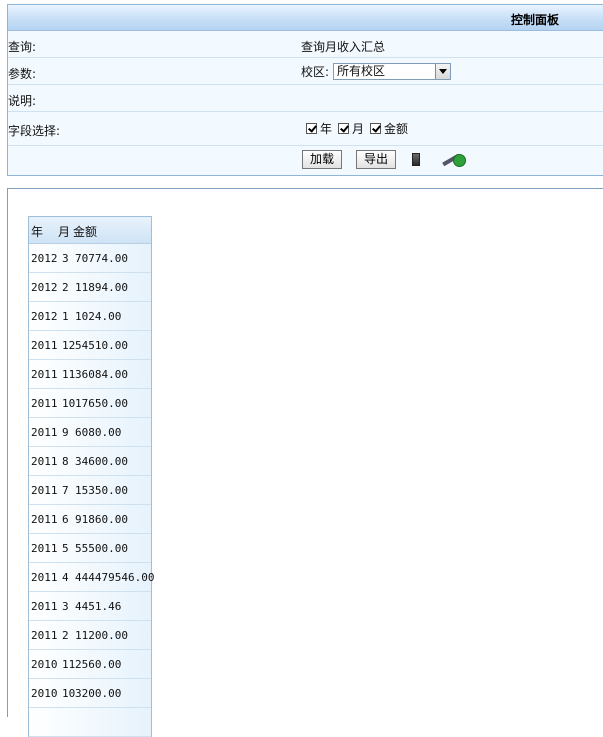 The height and width of the screenshot is (737, 603). I want to click on cell-month: 6, so click(65, 519).